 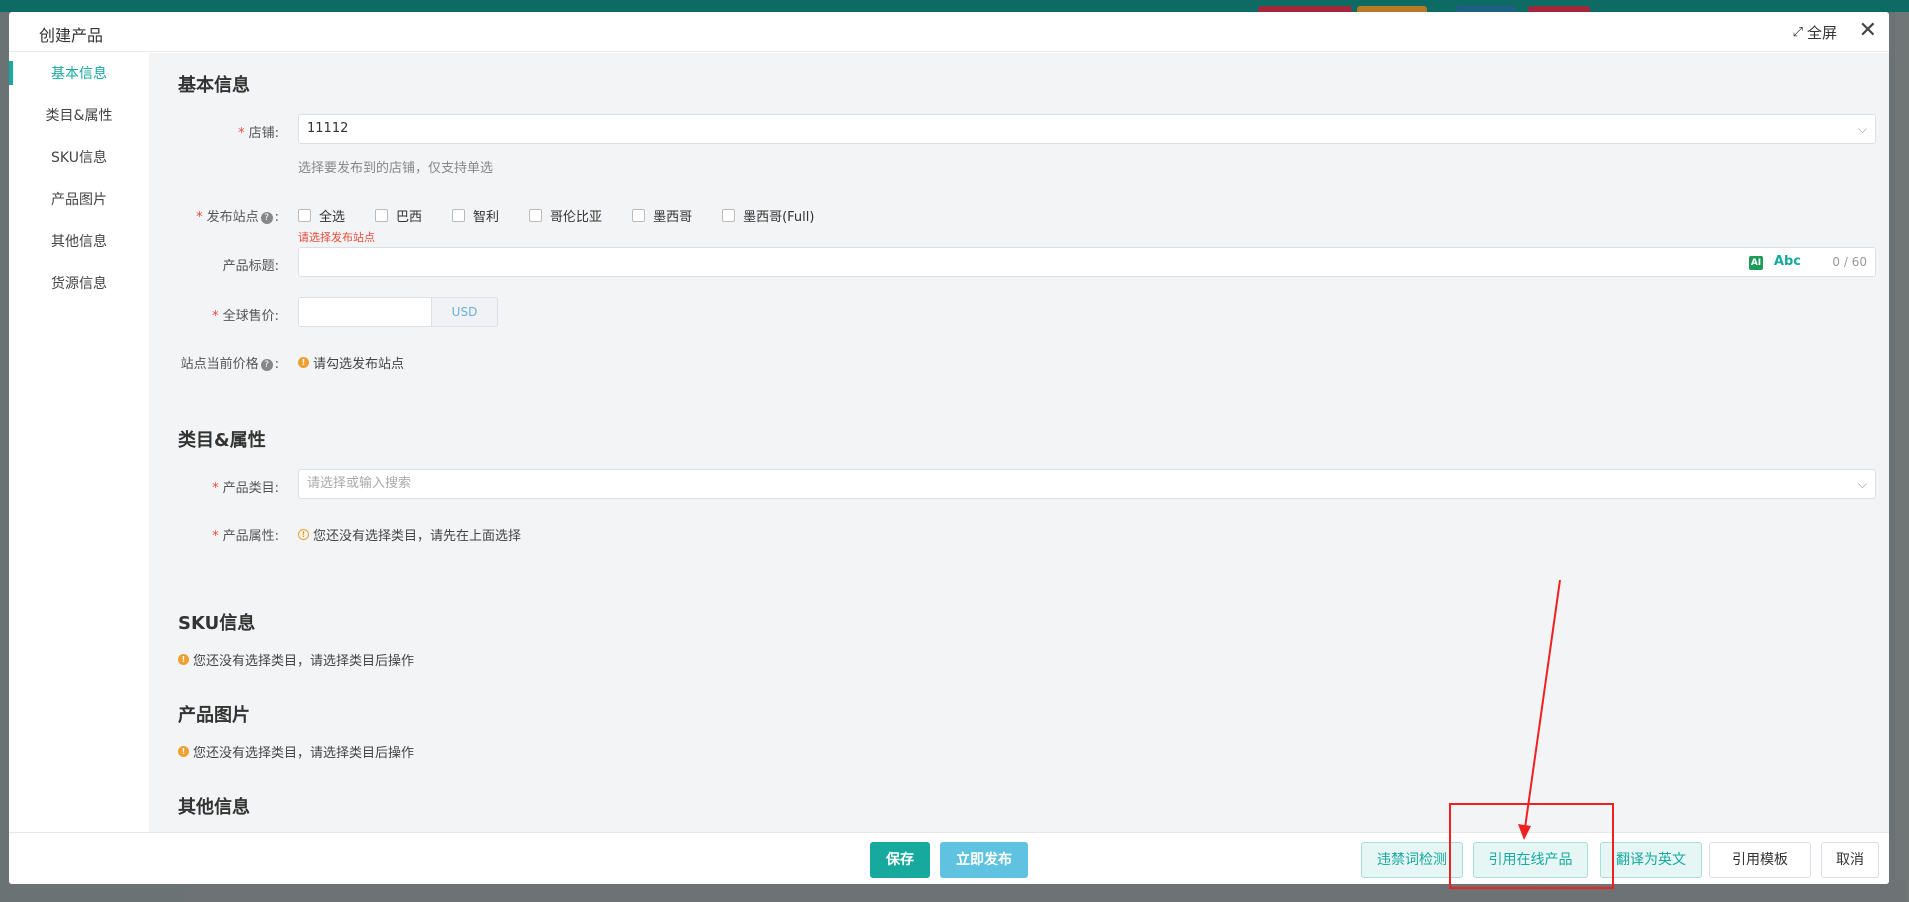 What do you see at coordinates (245, 536) in the screenshot?
I see `attr-label: * 产品属性:` at bounding box center [245, 536].